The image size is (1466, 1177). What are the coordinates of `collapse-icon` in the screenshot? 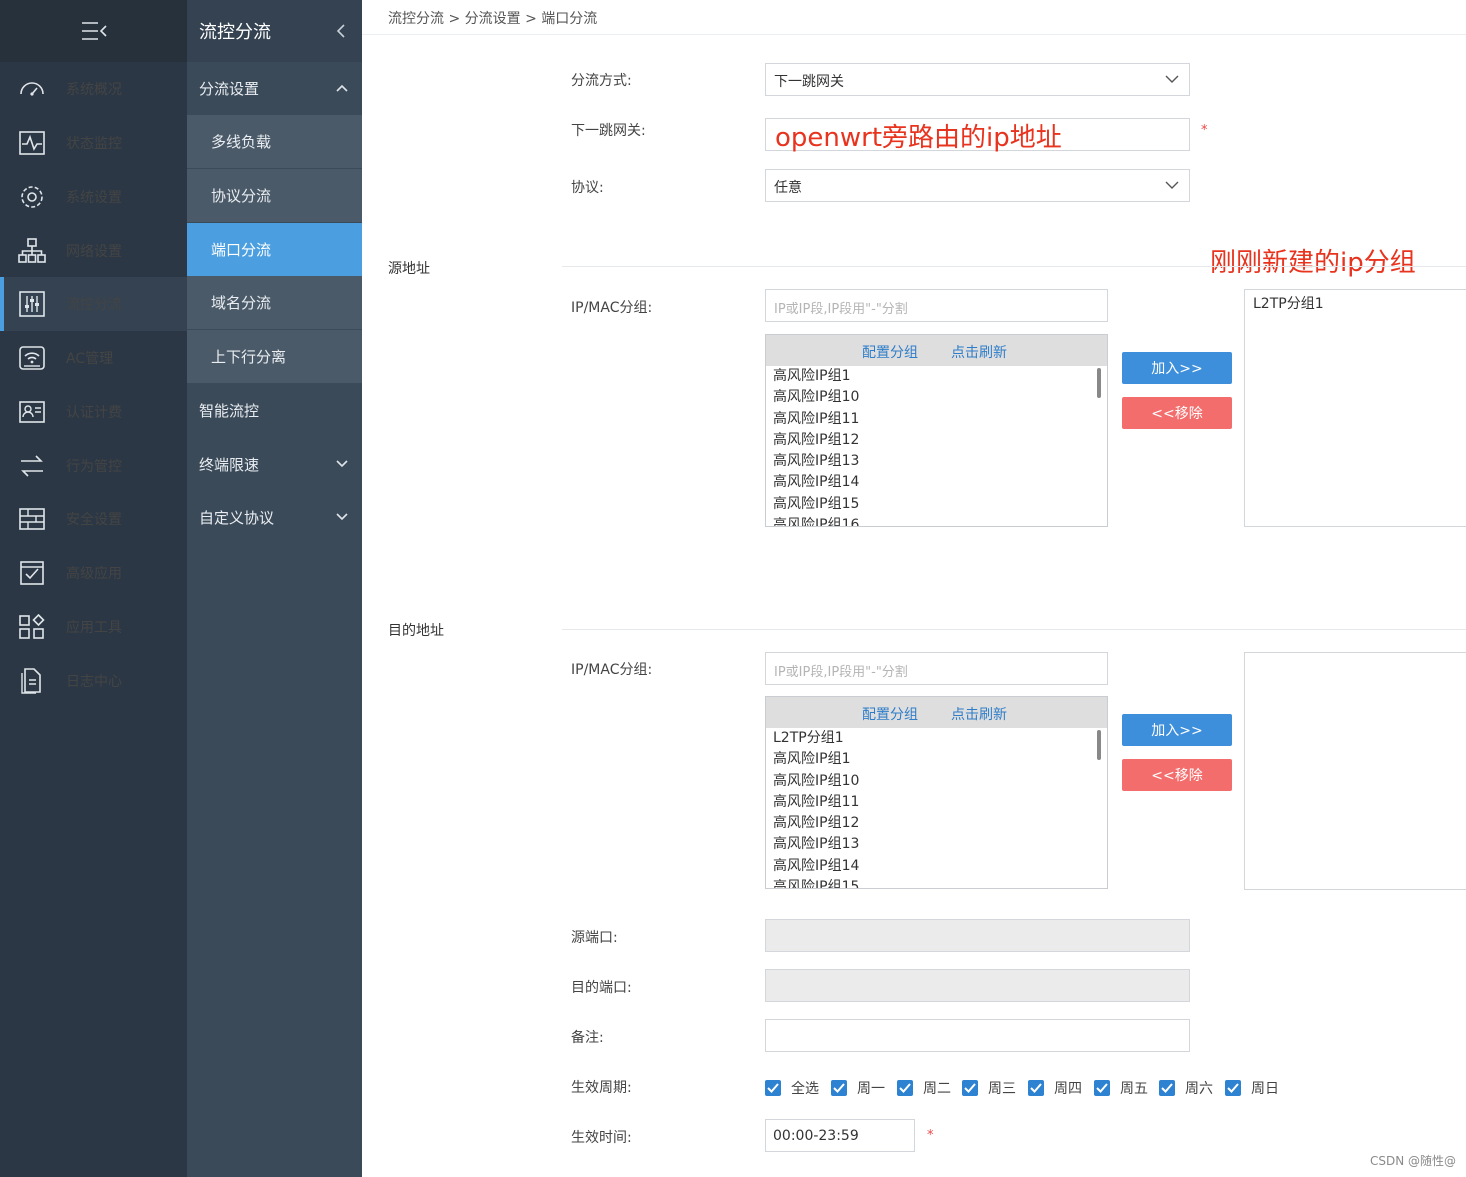 It's located at (341, 31).